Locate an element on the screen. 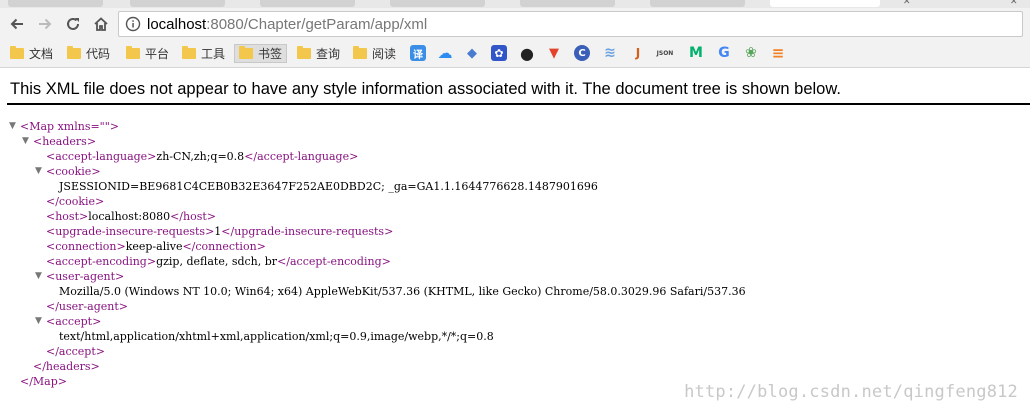  browser-toolbar: localhost:8080/Chapter/getParam/app/xml is located at coordinates (515, 24).